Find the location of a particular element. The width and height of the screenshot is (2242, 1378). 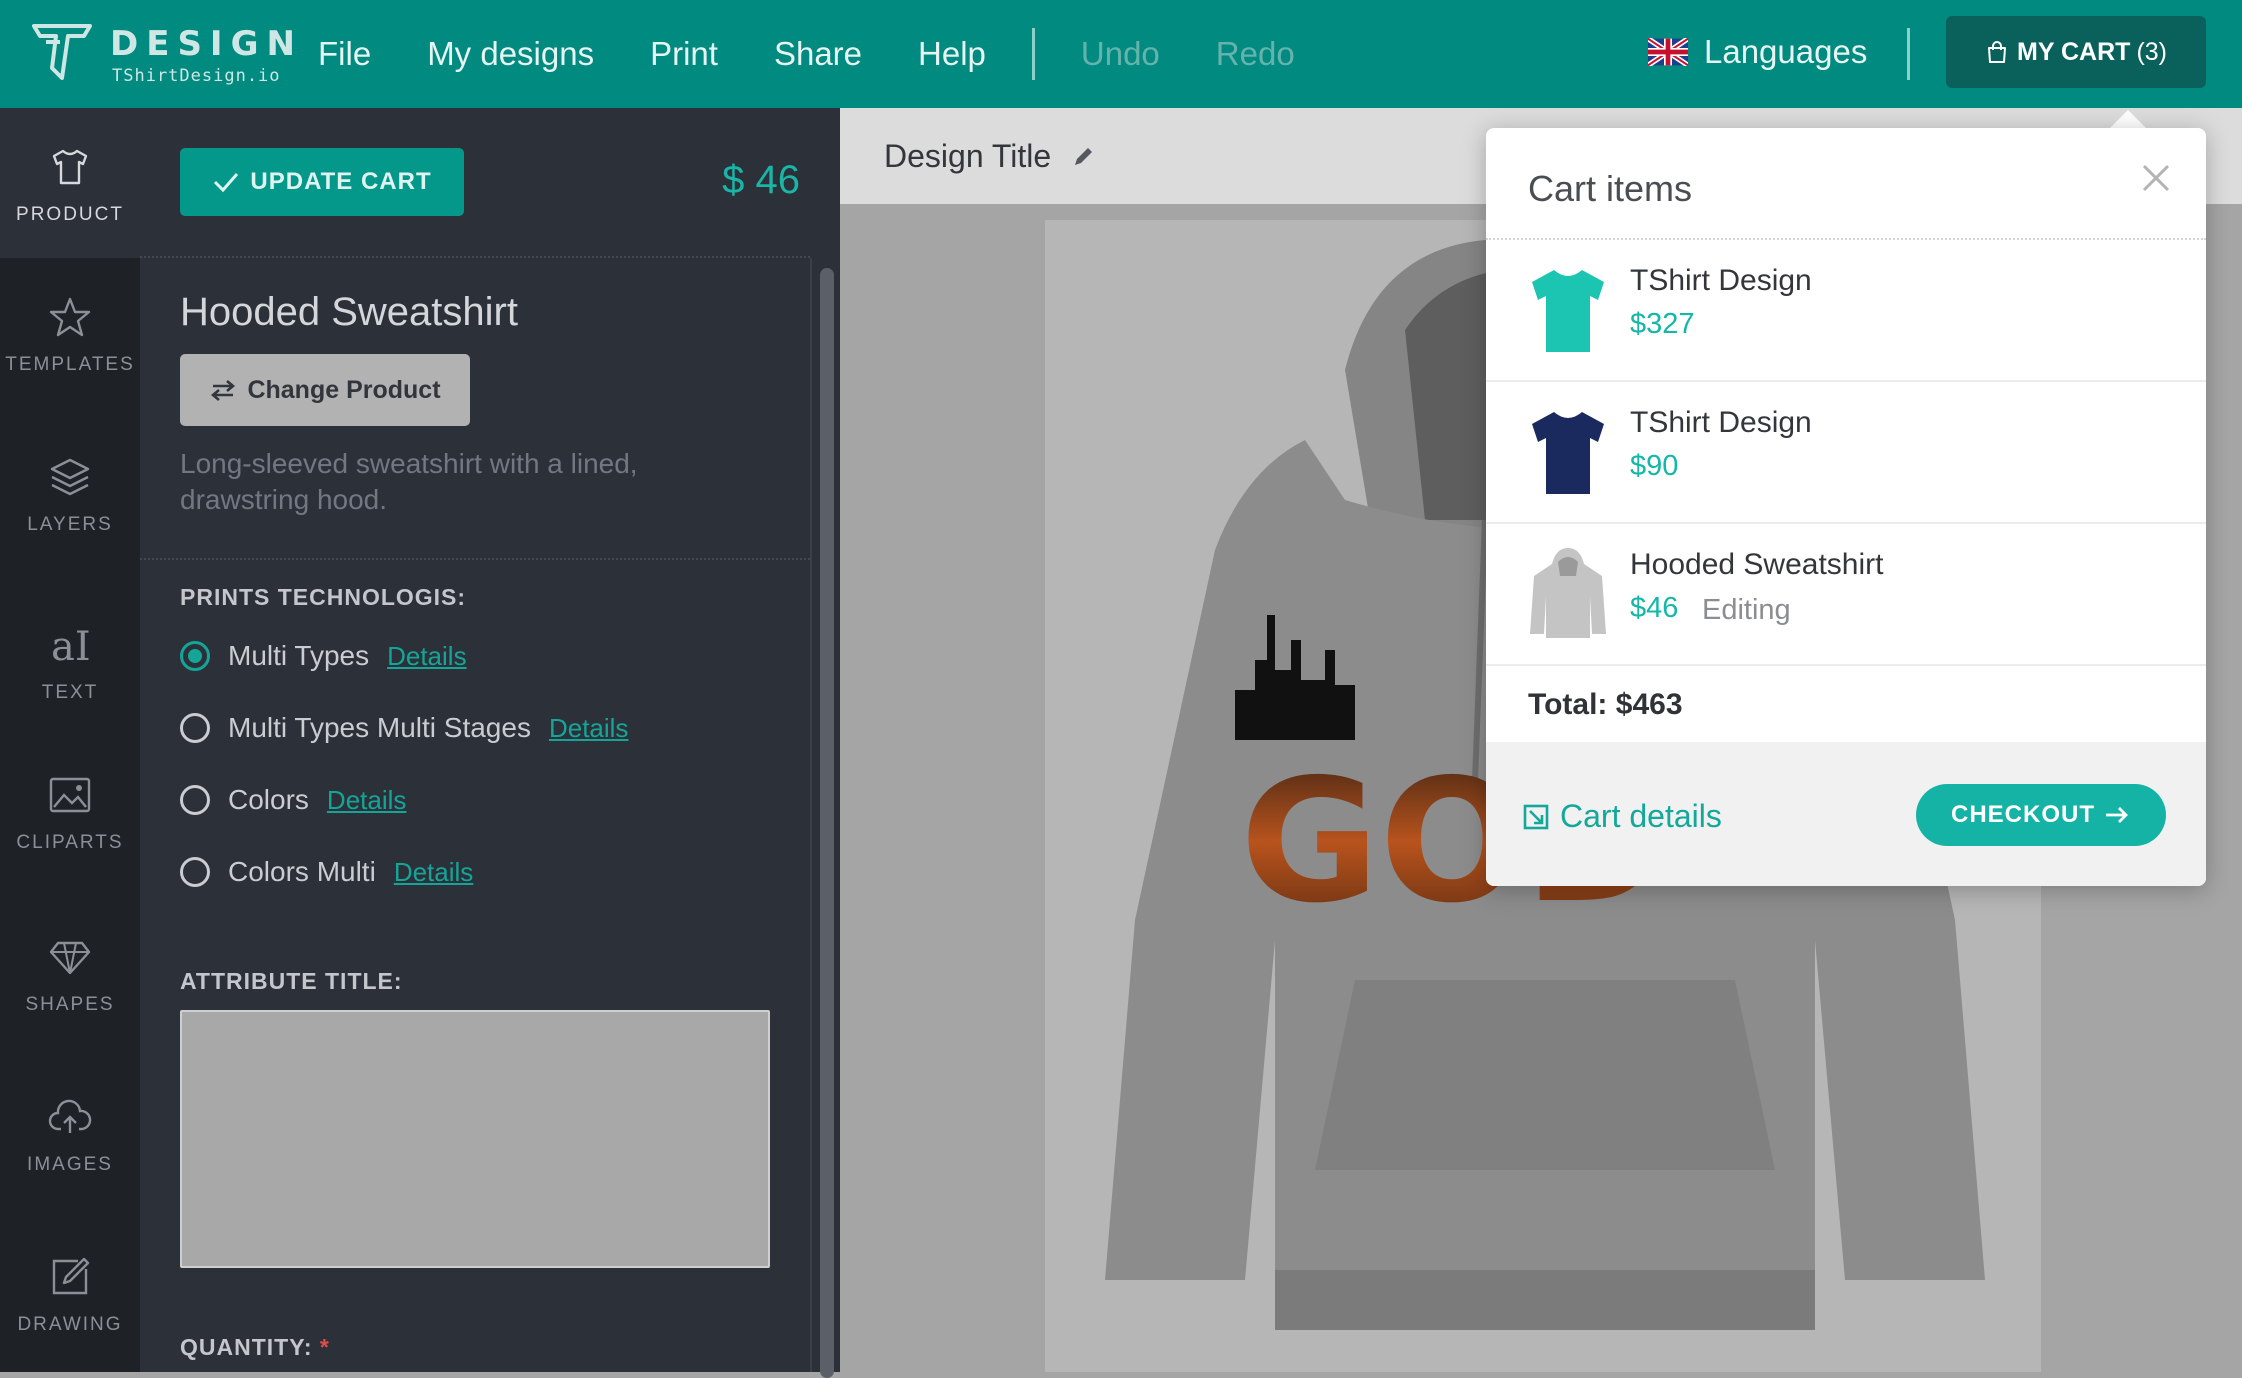

panel-divider is located at coordinates (475, 559).